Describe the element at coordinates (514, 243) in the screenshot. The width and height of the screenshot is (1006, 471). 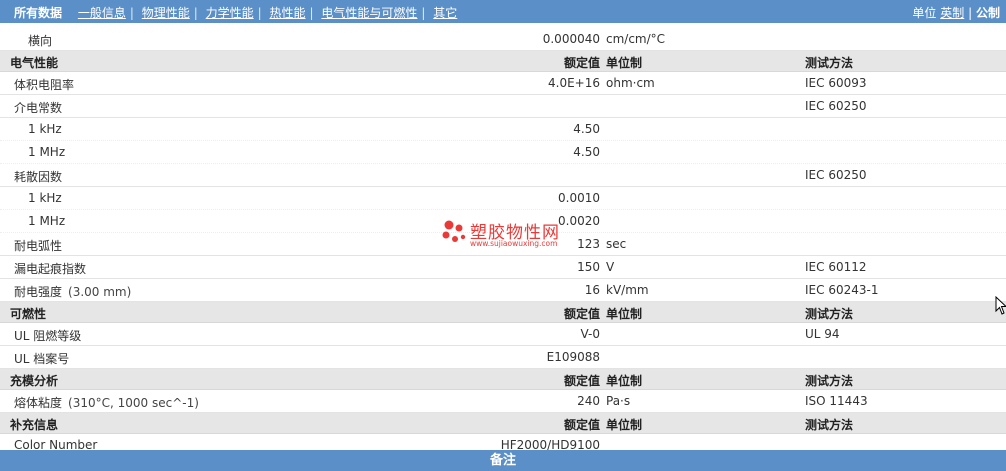
I see `watermark-url: www.sujiaowuxing.com` at that location.